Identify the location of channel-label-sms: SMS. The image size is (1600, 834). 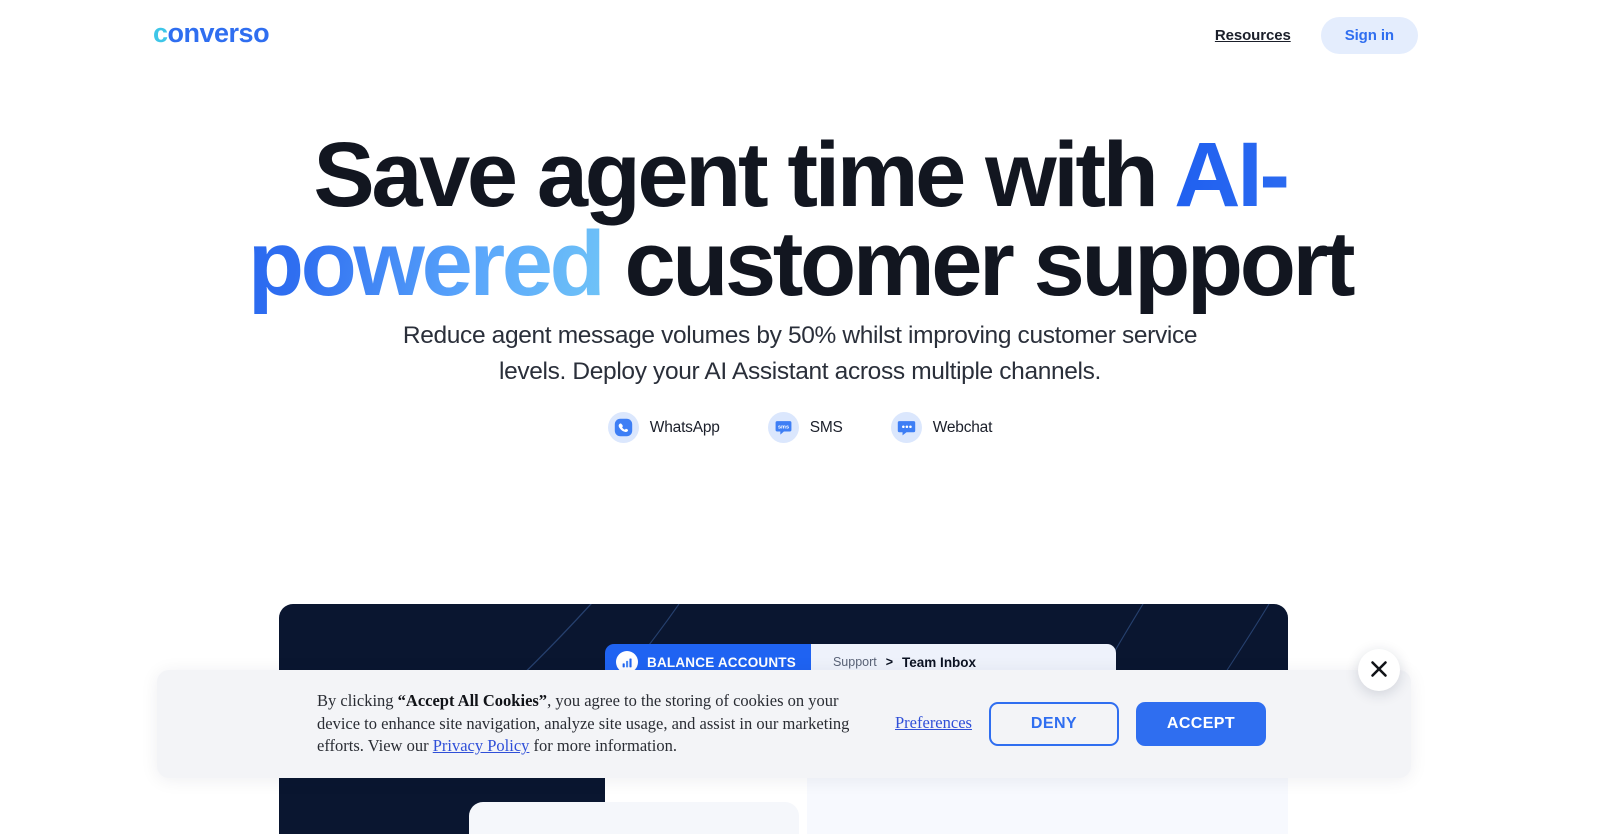
(826, 427).